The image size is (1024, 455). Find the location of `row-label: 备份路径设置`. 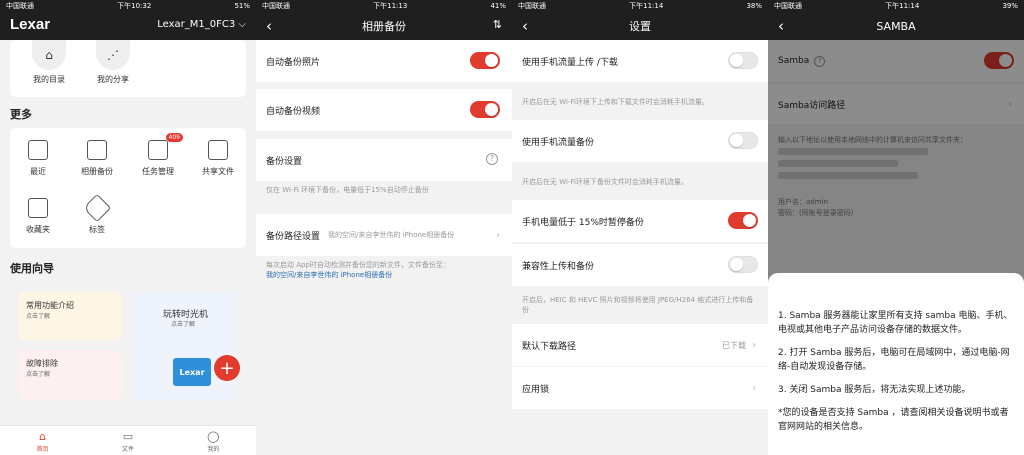

row-label: 备份路径设置 is located at coordinates (293, 236).